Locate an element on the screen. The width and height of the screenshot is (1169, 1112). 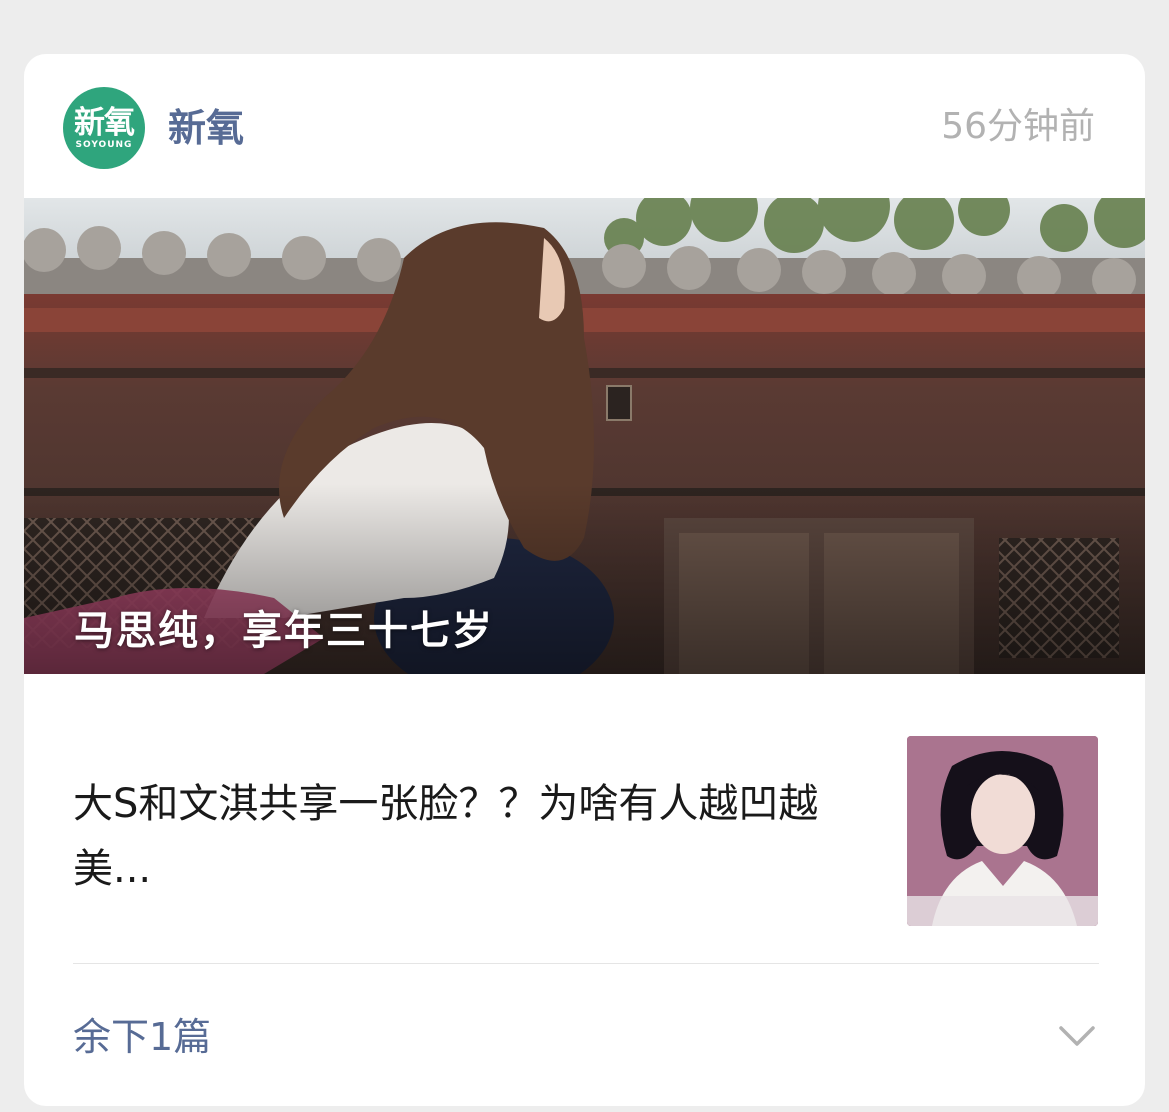
article-thumbnail is located at coordinates (1002, 831).